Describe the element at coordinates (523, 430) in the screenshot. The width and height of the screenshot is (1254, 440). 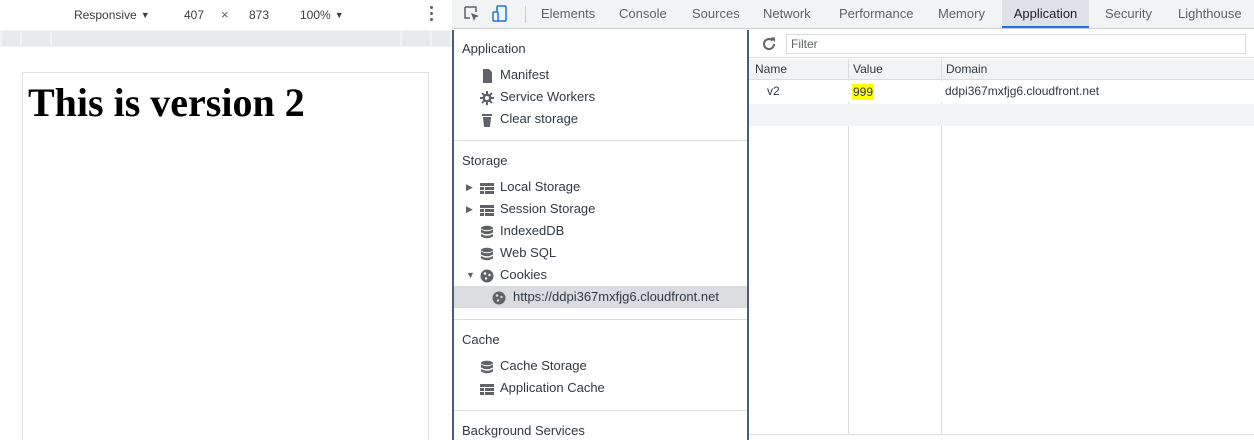
I see `section-title-background-services: Background Services` at that location.